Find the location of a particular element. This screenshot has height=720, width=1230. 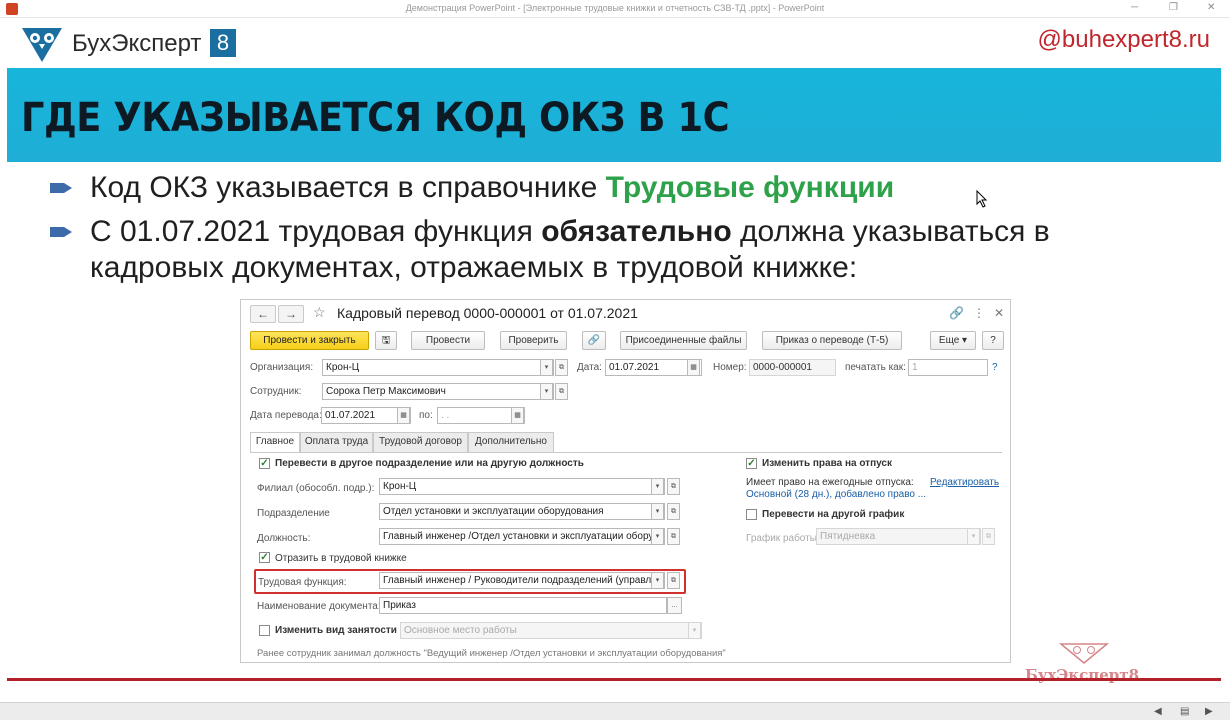

org-label: Организация: is located at coordinates (282, 367).